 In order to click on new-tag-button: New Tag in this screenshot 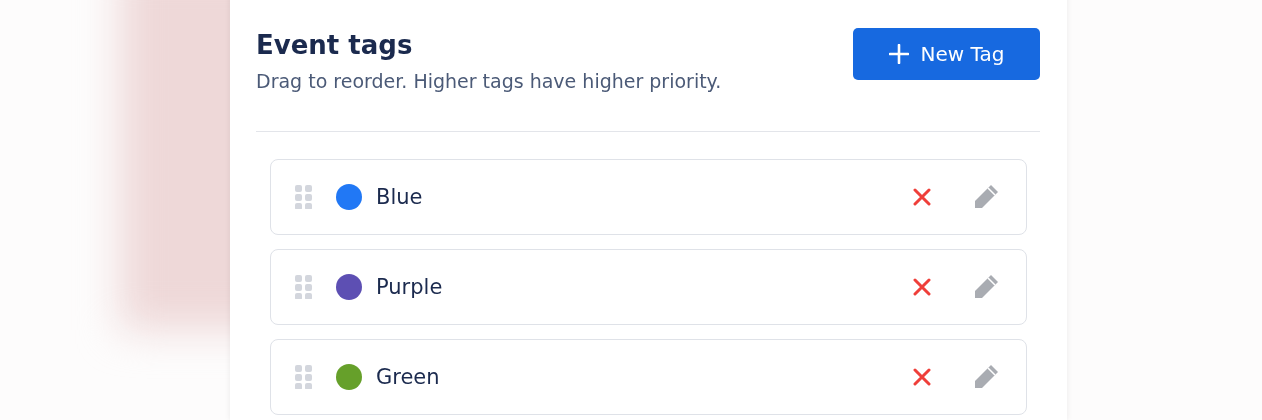, I will do `click(946, 54)`.